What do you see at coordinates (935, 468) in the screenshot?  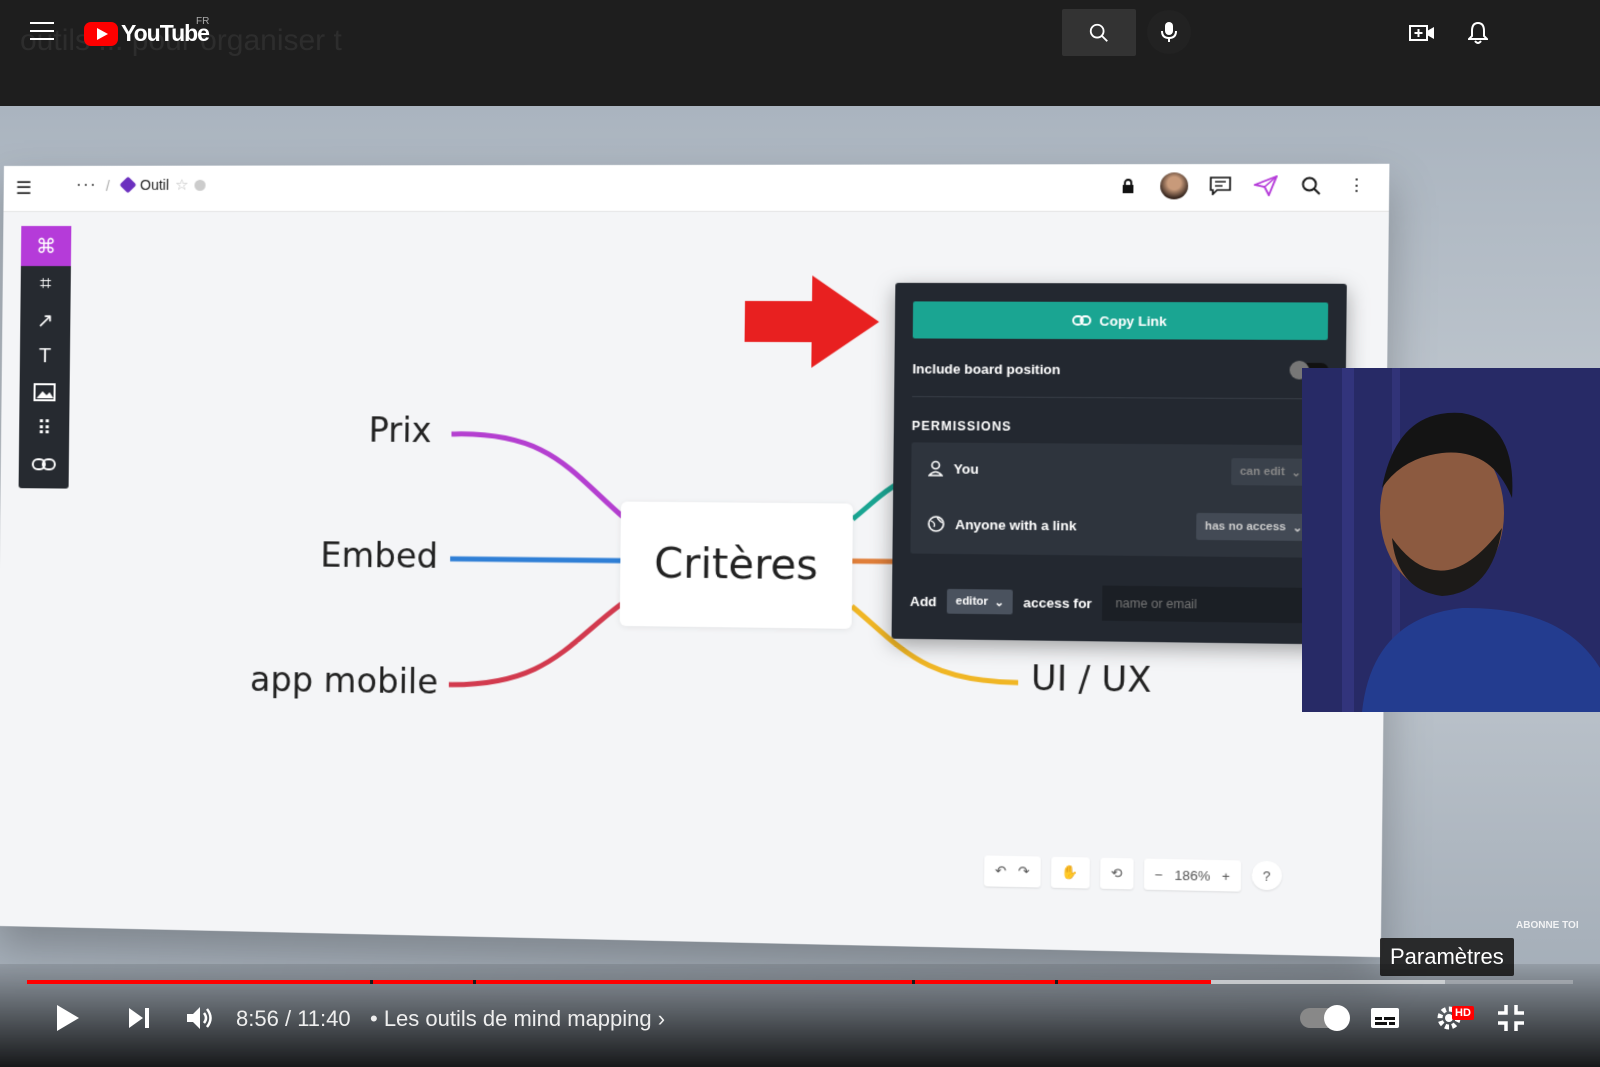 I see `user-icon` at bounding box center [935, 468].